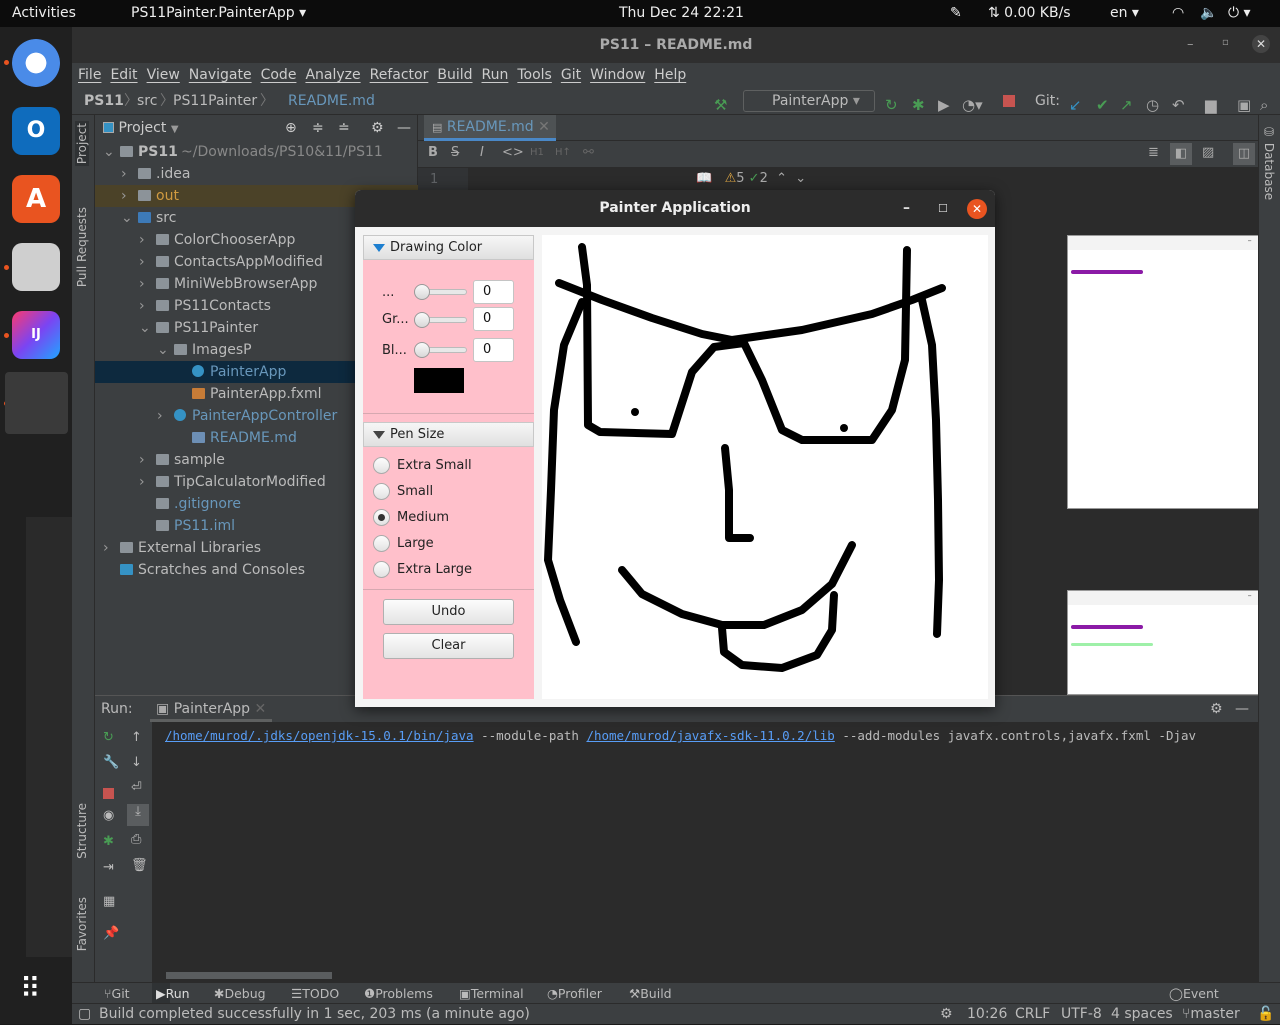 This screenshot has width=1280, height=1025. Describe the element at coordinates (240, 993) in the screenshot. I see `tab-debug: ✱ Debug` at that location.